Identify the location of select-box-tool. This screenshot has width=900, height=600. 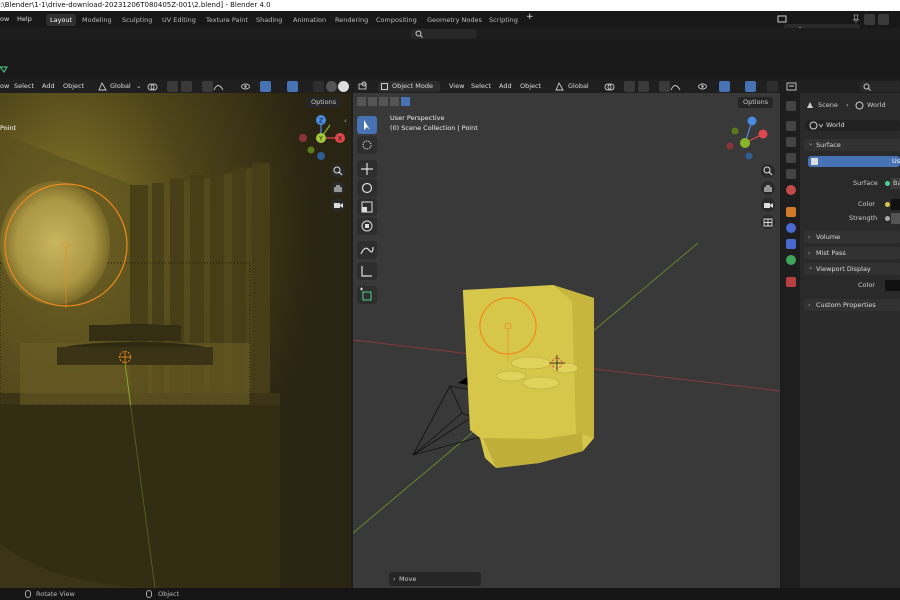
(367, 125).